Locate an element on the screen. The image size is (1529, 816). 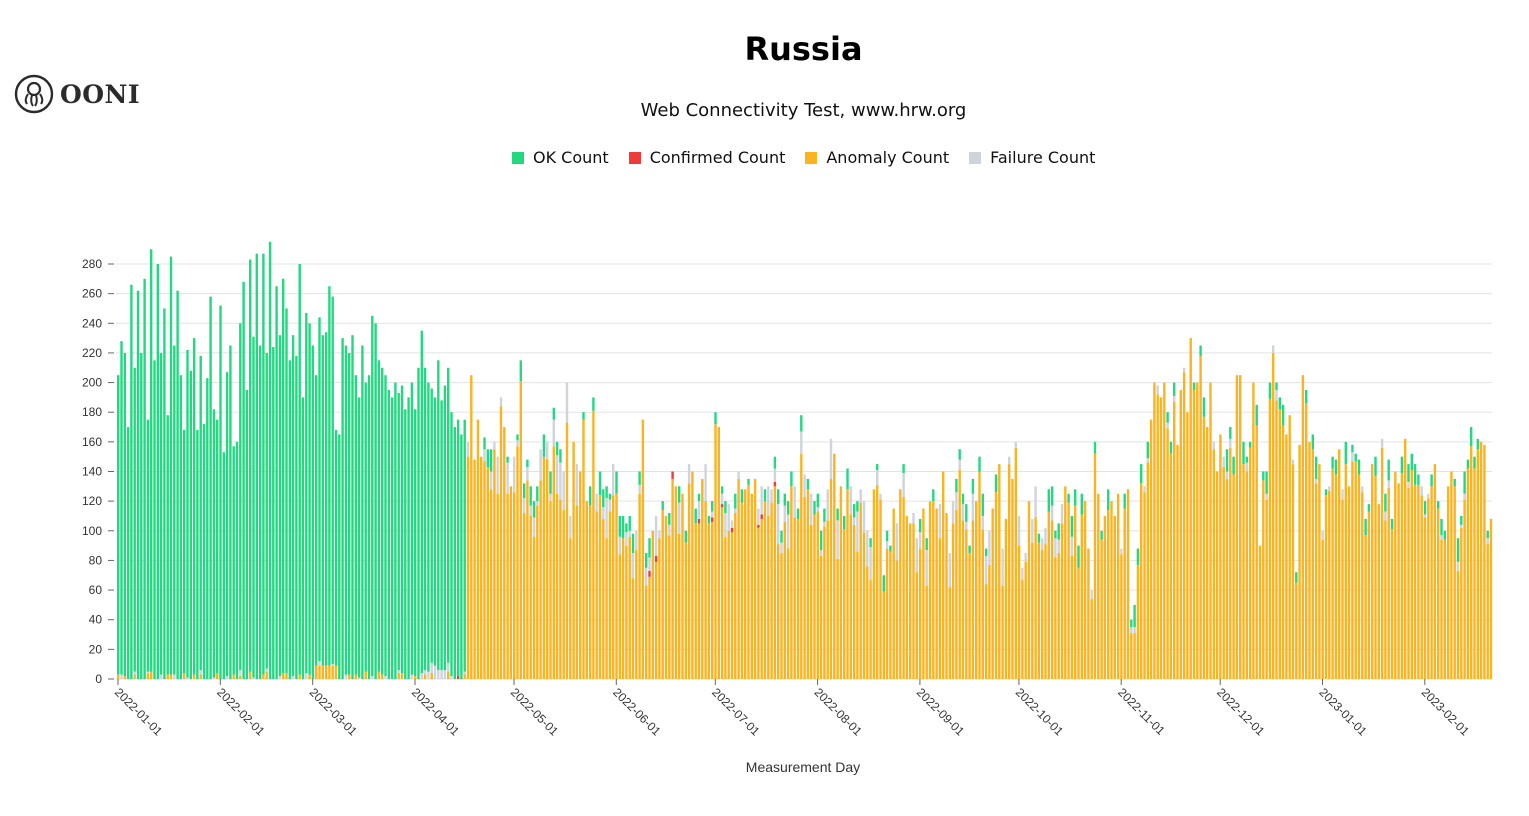
x-tick-label: 2022-09-01 is located at coordinates (941, 712).